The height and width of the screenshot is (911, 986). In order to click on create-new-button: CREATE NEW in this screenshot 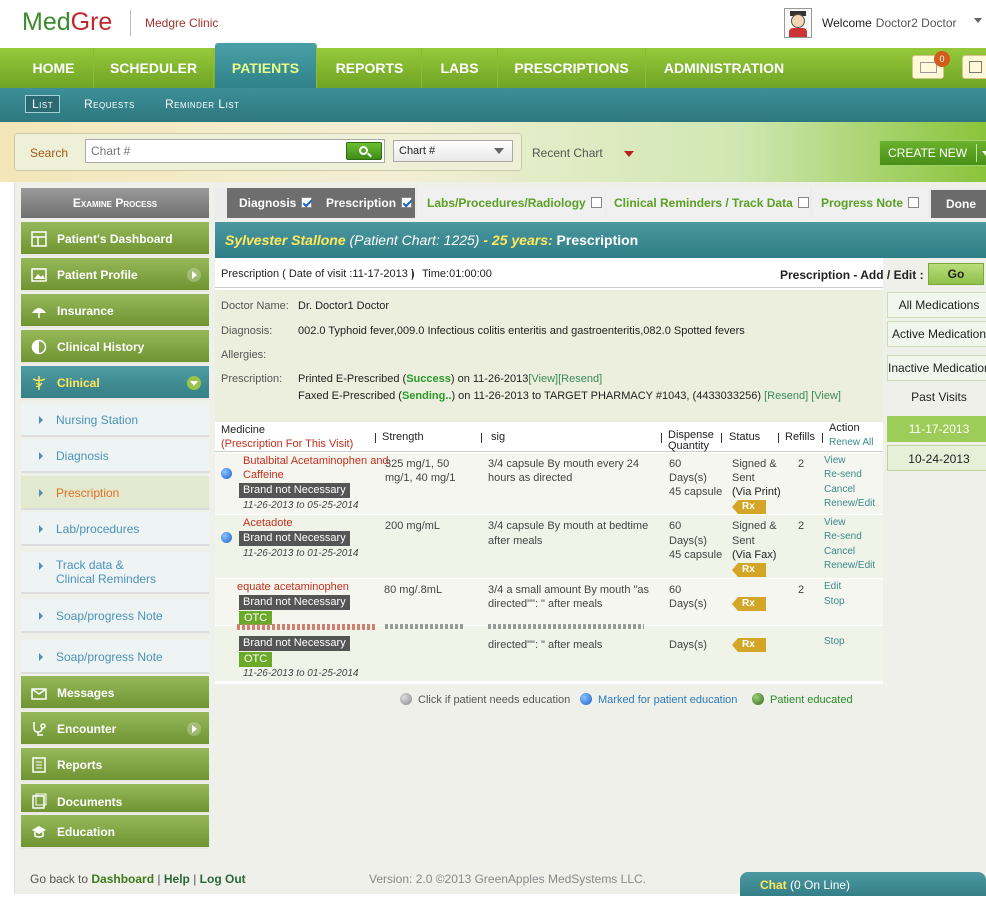, I will do `click(932, 153)`.